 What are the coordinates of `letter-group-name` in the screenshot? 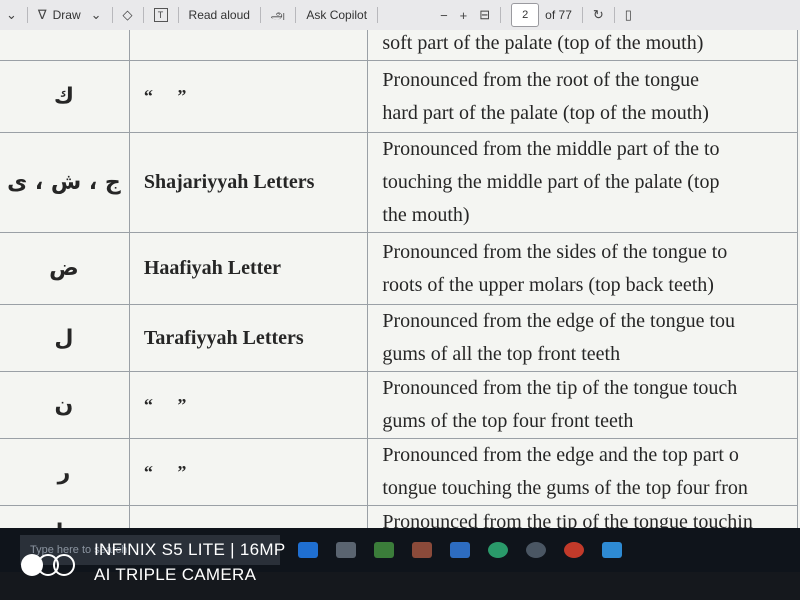 It's located at (248, 516).